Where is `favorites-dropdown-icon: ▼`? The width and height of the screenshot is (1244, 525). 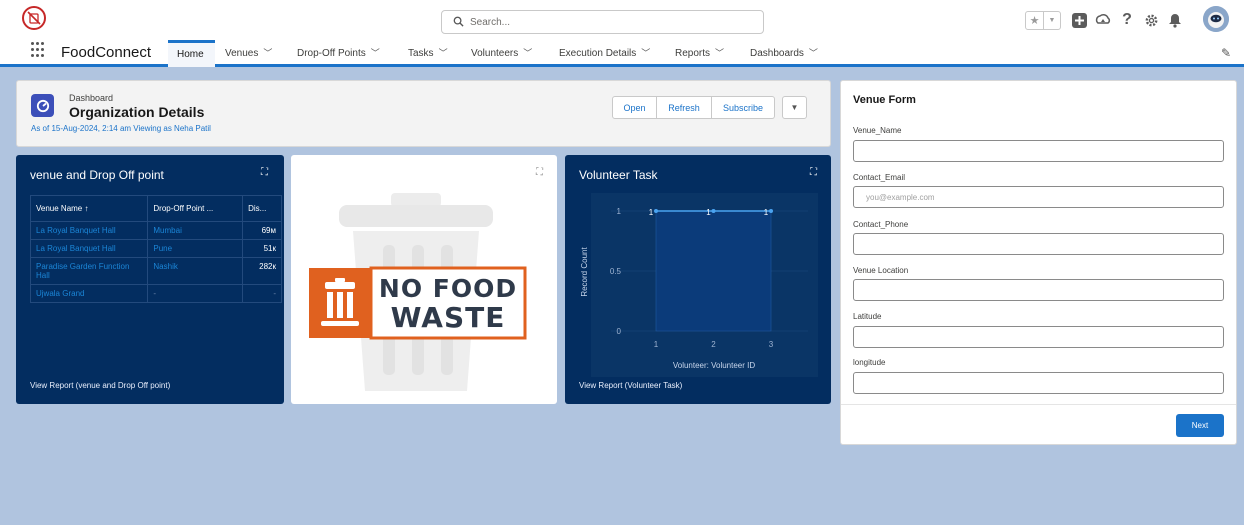
favorites-dropdown-icon: ▼ is located at coordinates (1051, 20).